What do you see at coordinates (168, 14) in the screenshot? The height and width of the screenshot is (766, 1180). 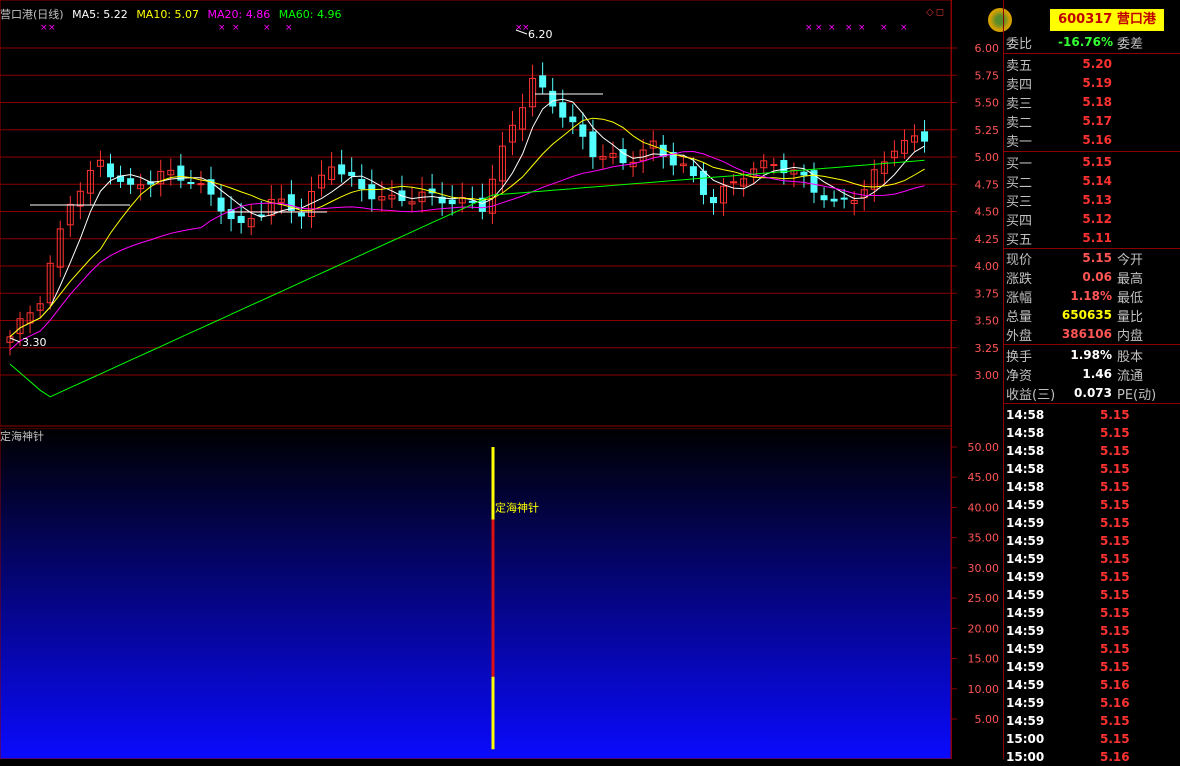 I see `ma10-label: MA10: 5.07` at bounding box center [168, 14].